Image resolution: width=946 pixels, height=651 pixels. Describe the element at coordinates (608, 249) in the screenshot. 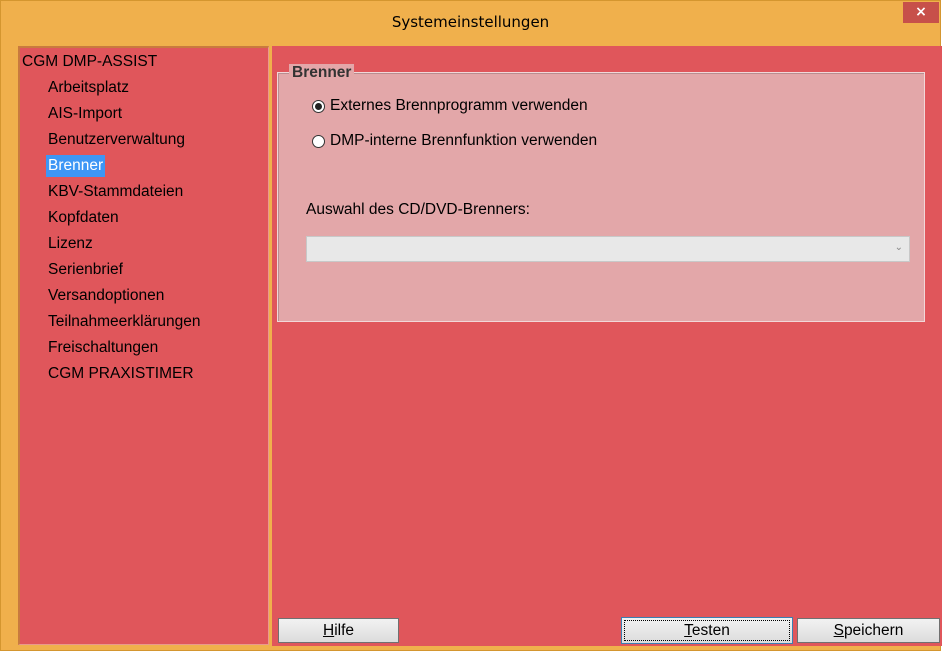

I see `burner-select-dropdown: ⌄` at that location.